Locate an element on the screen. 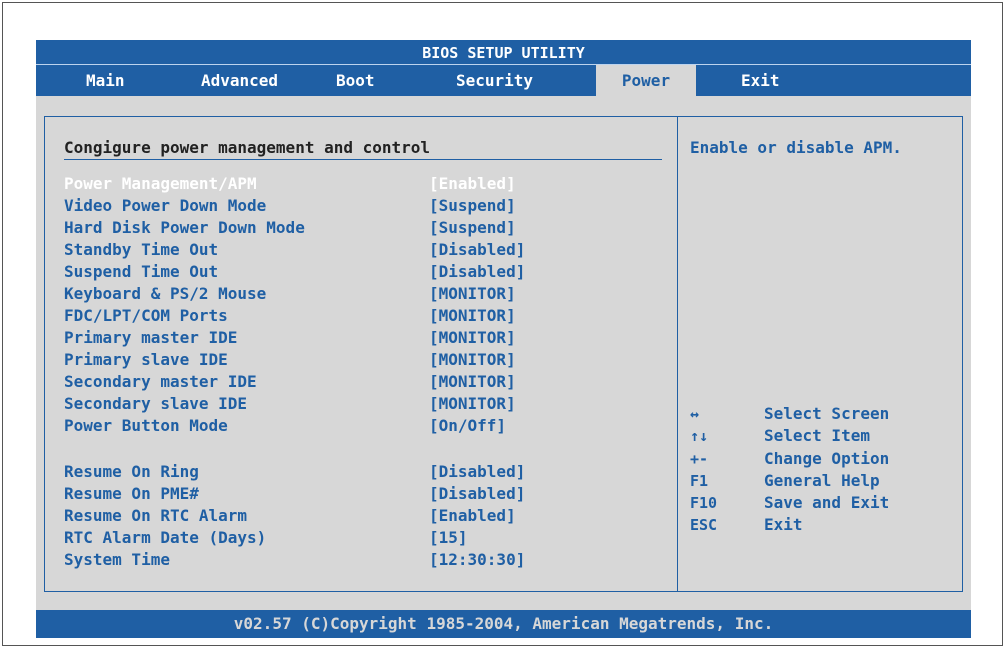  setting-standby-time-out: Standby Time Out [Disabled] is located at coordinates (294, 250).